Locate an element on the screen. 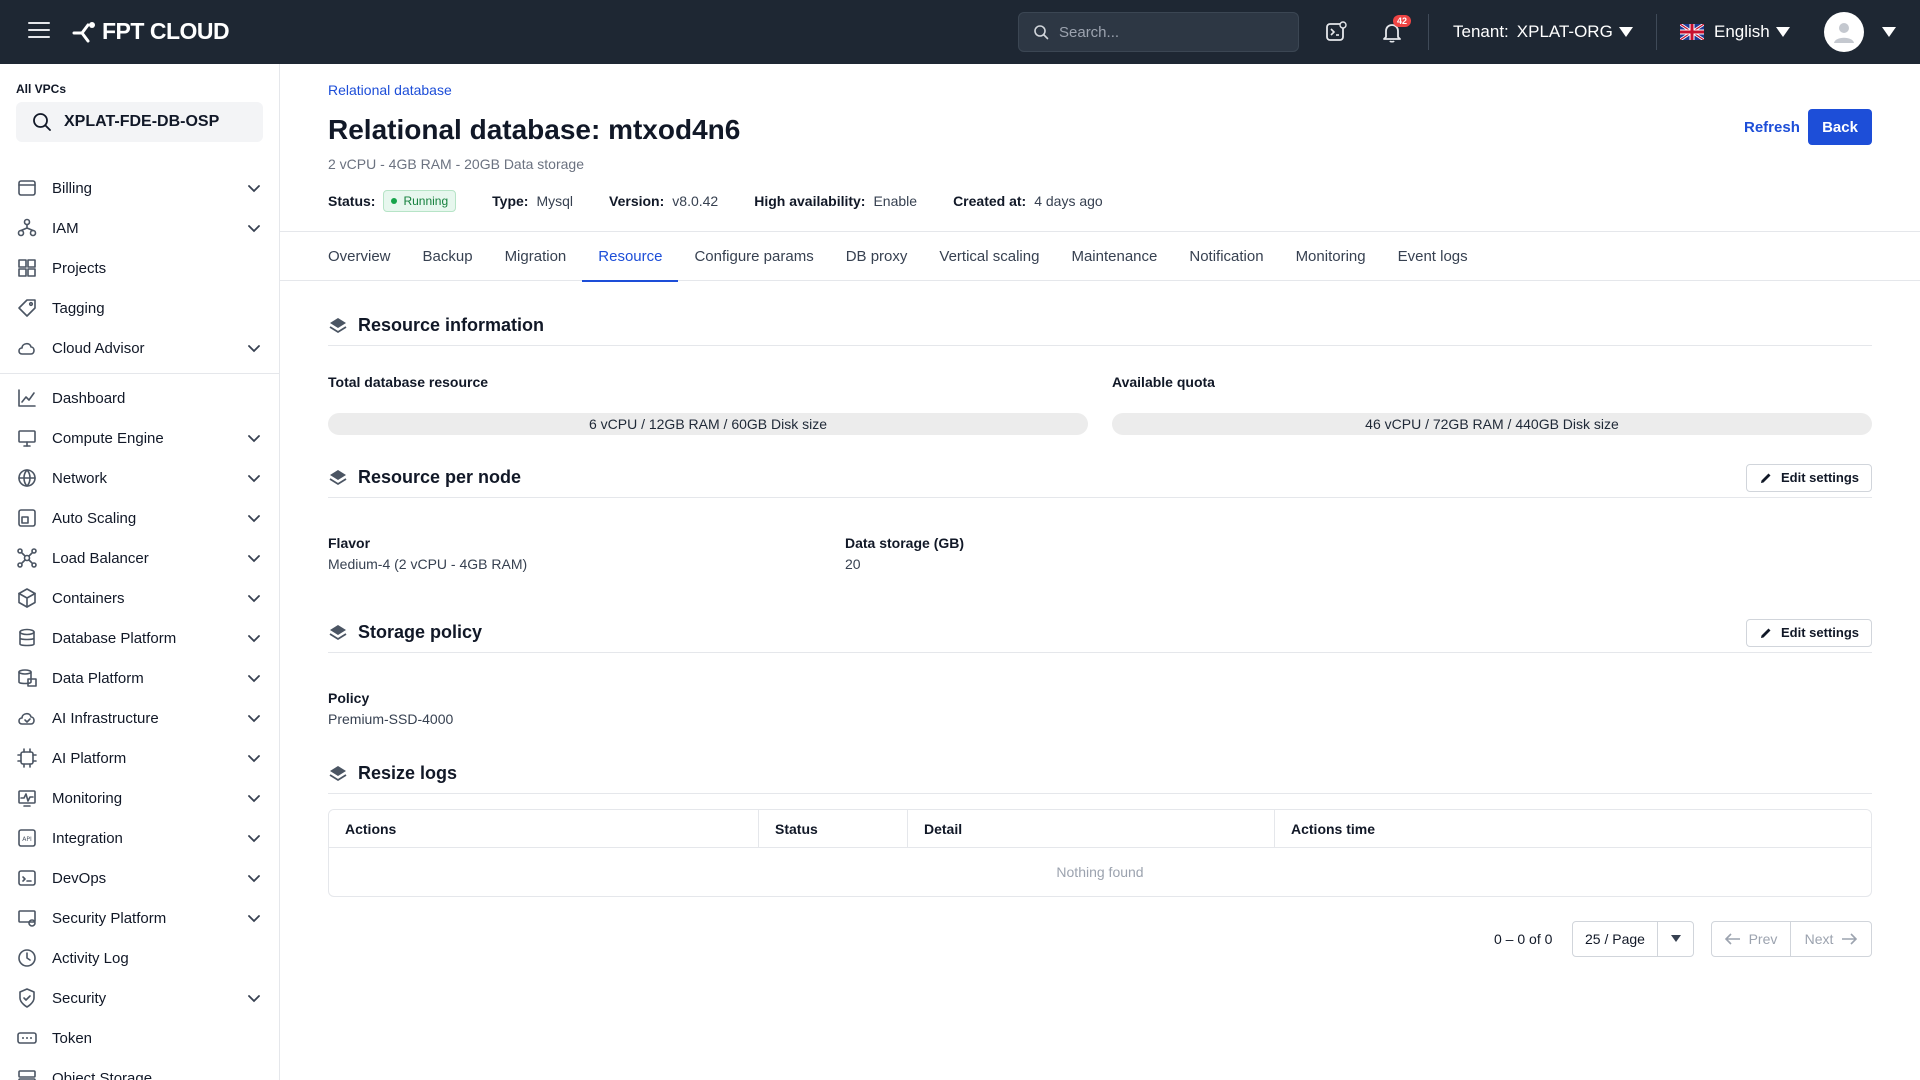  sidebar-item-label: Auto Scaling is located at coordinates (94, 518).